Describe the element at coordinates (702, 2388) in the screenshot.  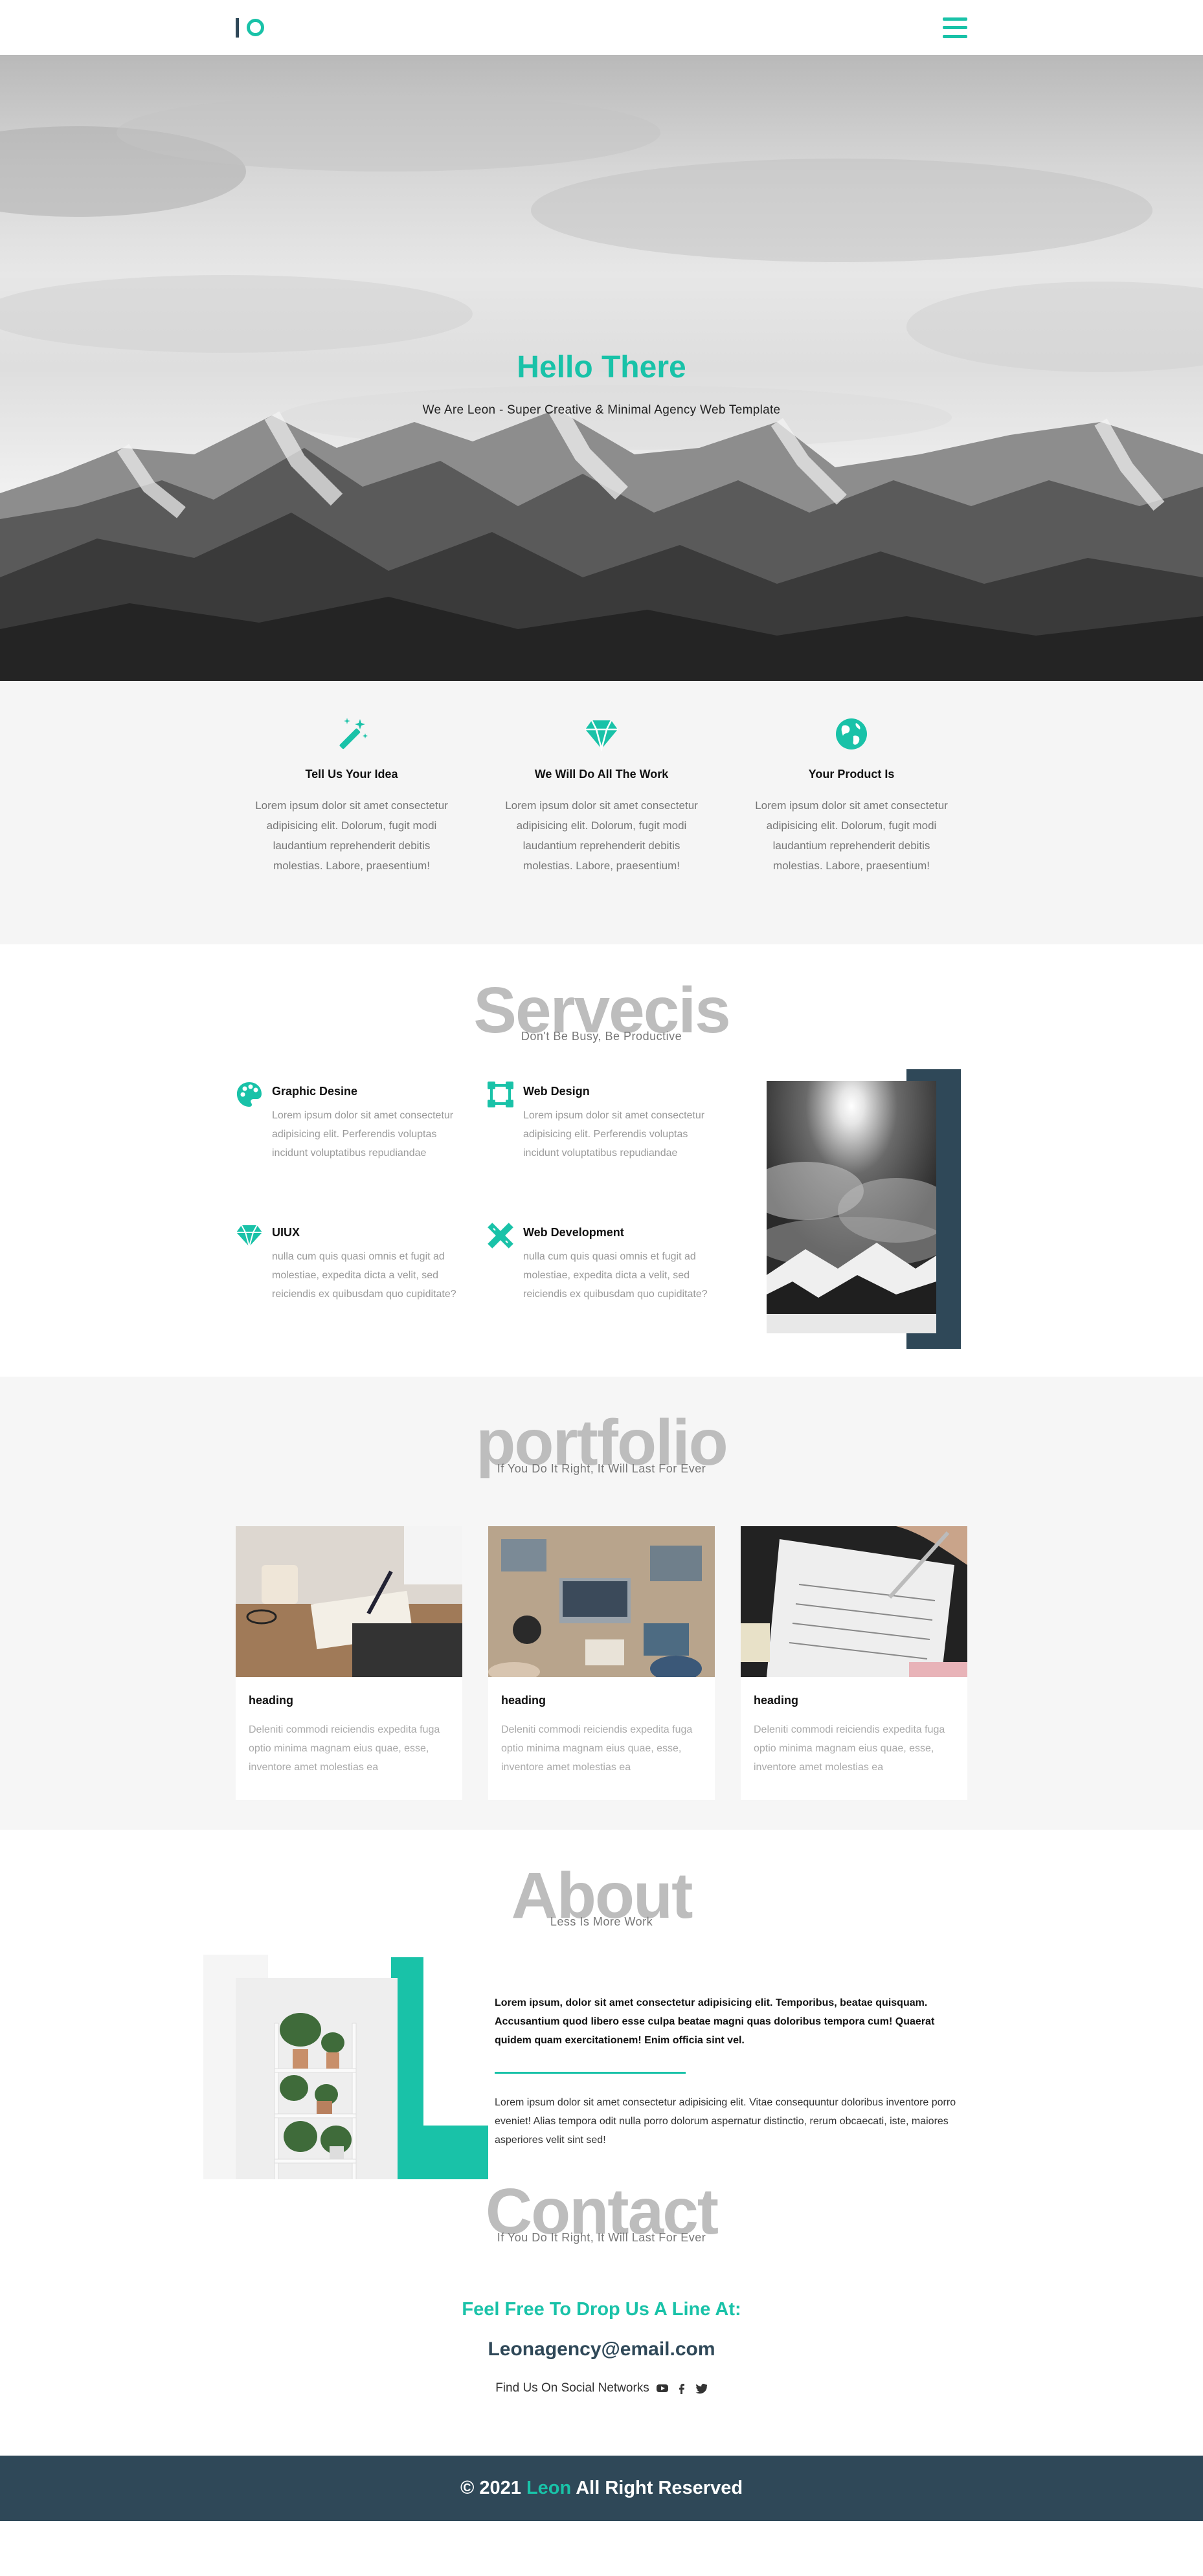
I see `twitter-icon` at that location.